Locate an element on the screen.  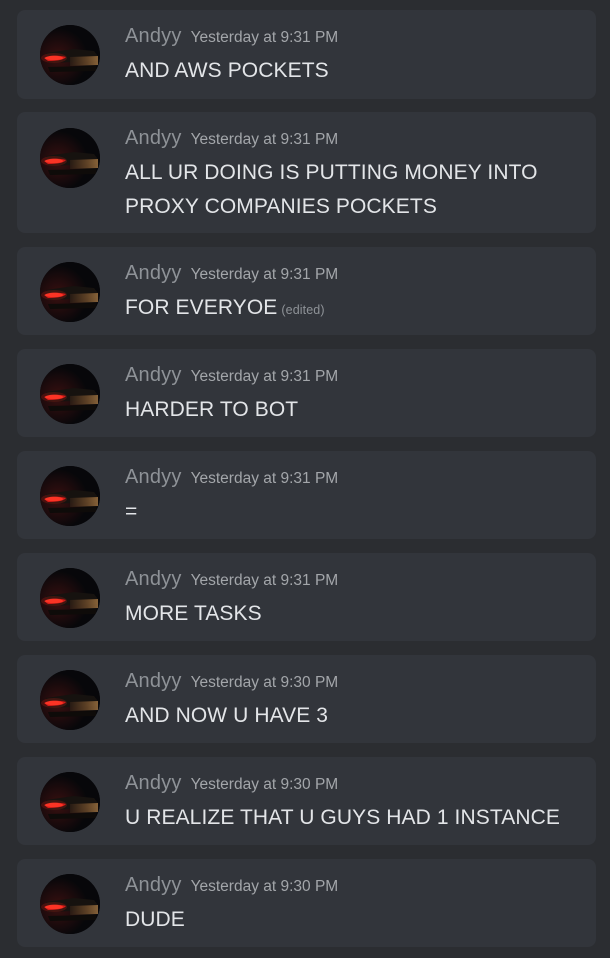
message-content: AND NOW U HAVE 3 is located at coordinates (227, 715).